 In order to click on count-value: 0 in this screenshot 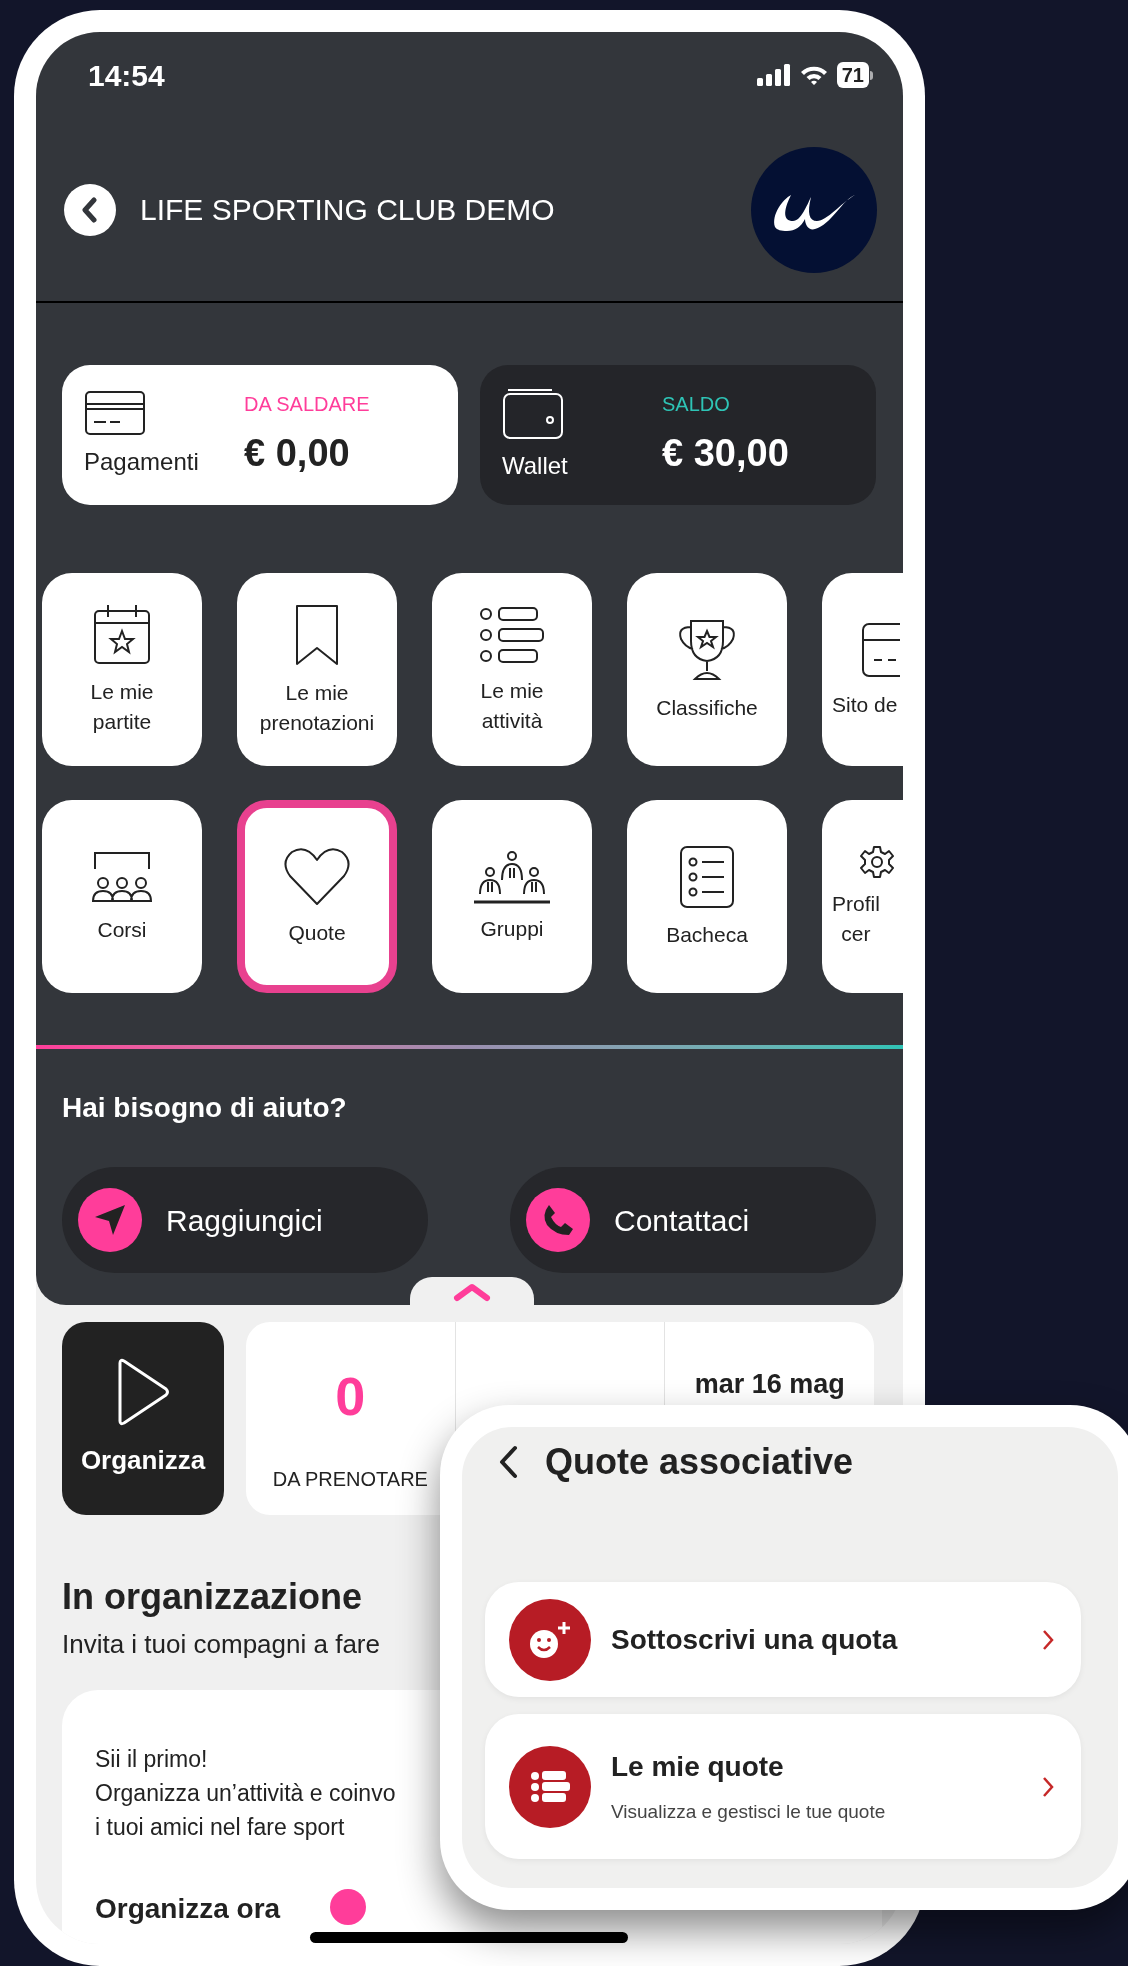, I will do `click(350, 1396)`.